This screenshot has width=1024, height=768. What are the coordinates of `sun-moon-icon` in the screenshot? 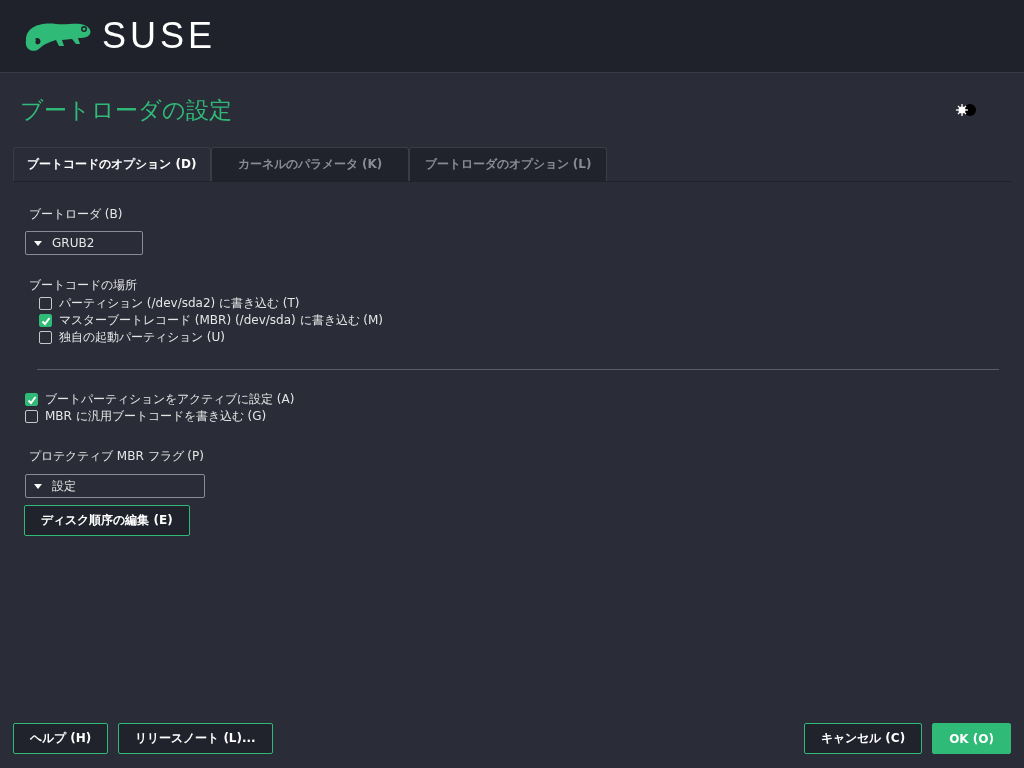 It's located at (966, 110).